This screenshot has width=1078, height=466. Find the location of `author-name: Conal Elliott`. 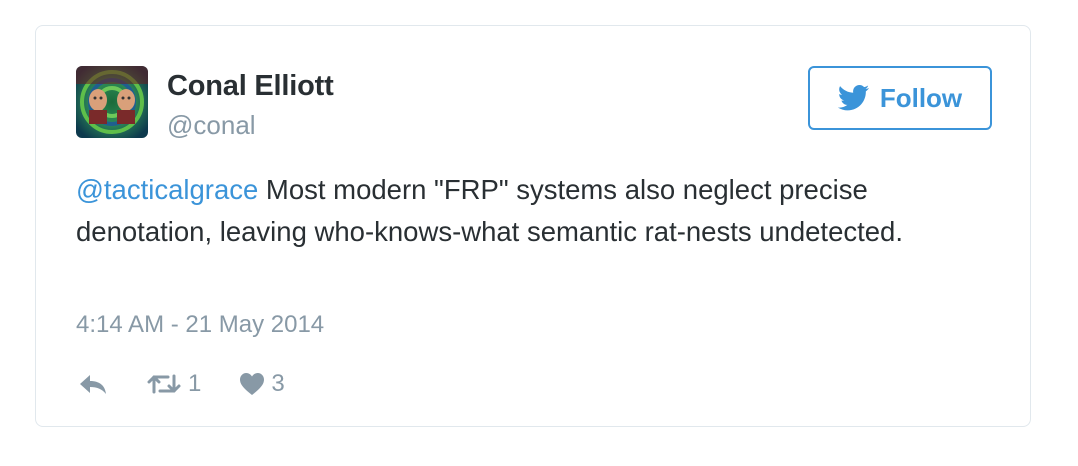

author-name: Conal Elliott is located at coordinates (250, 86).